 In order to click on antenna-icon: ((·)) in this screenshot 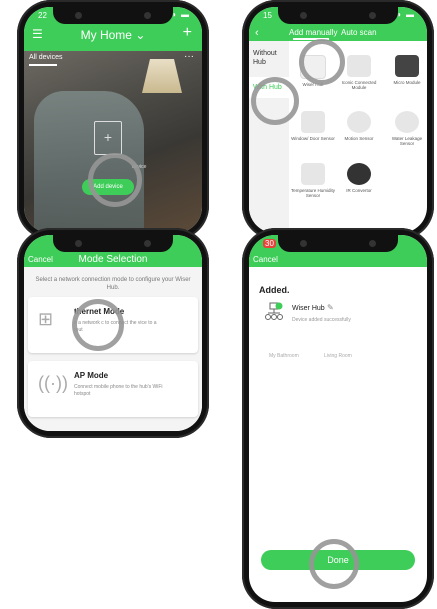, I will do `click(53, 383)`.